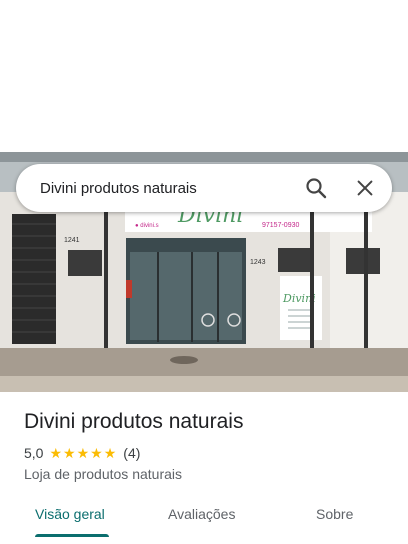 The image size is (408, 544). I want to click on tab-about: Sobre, so click(334, 514).